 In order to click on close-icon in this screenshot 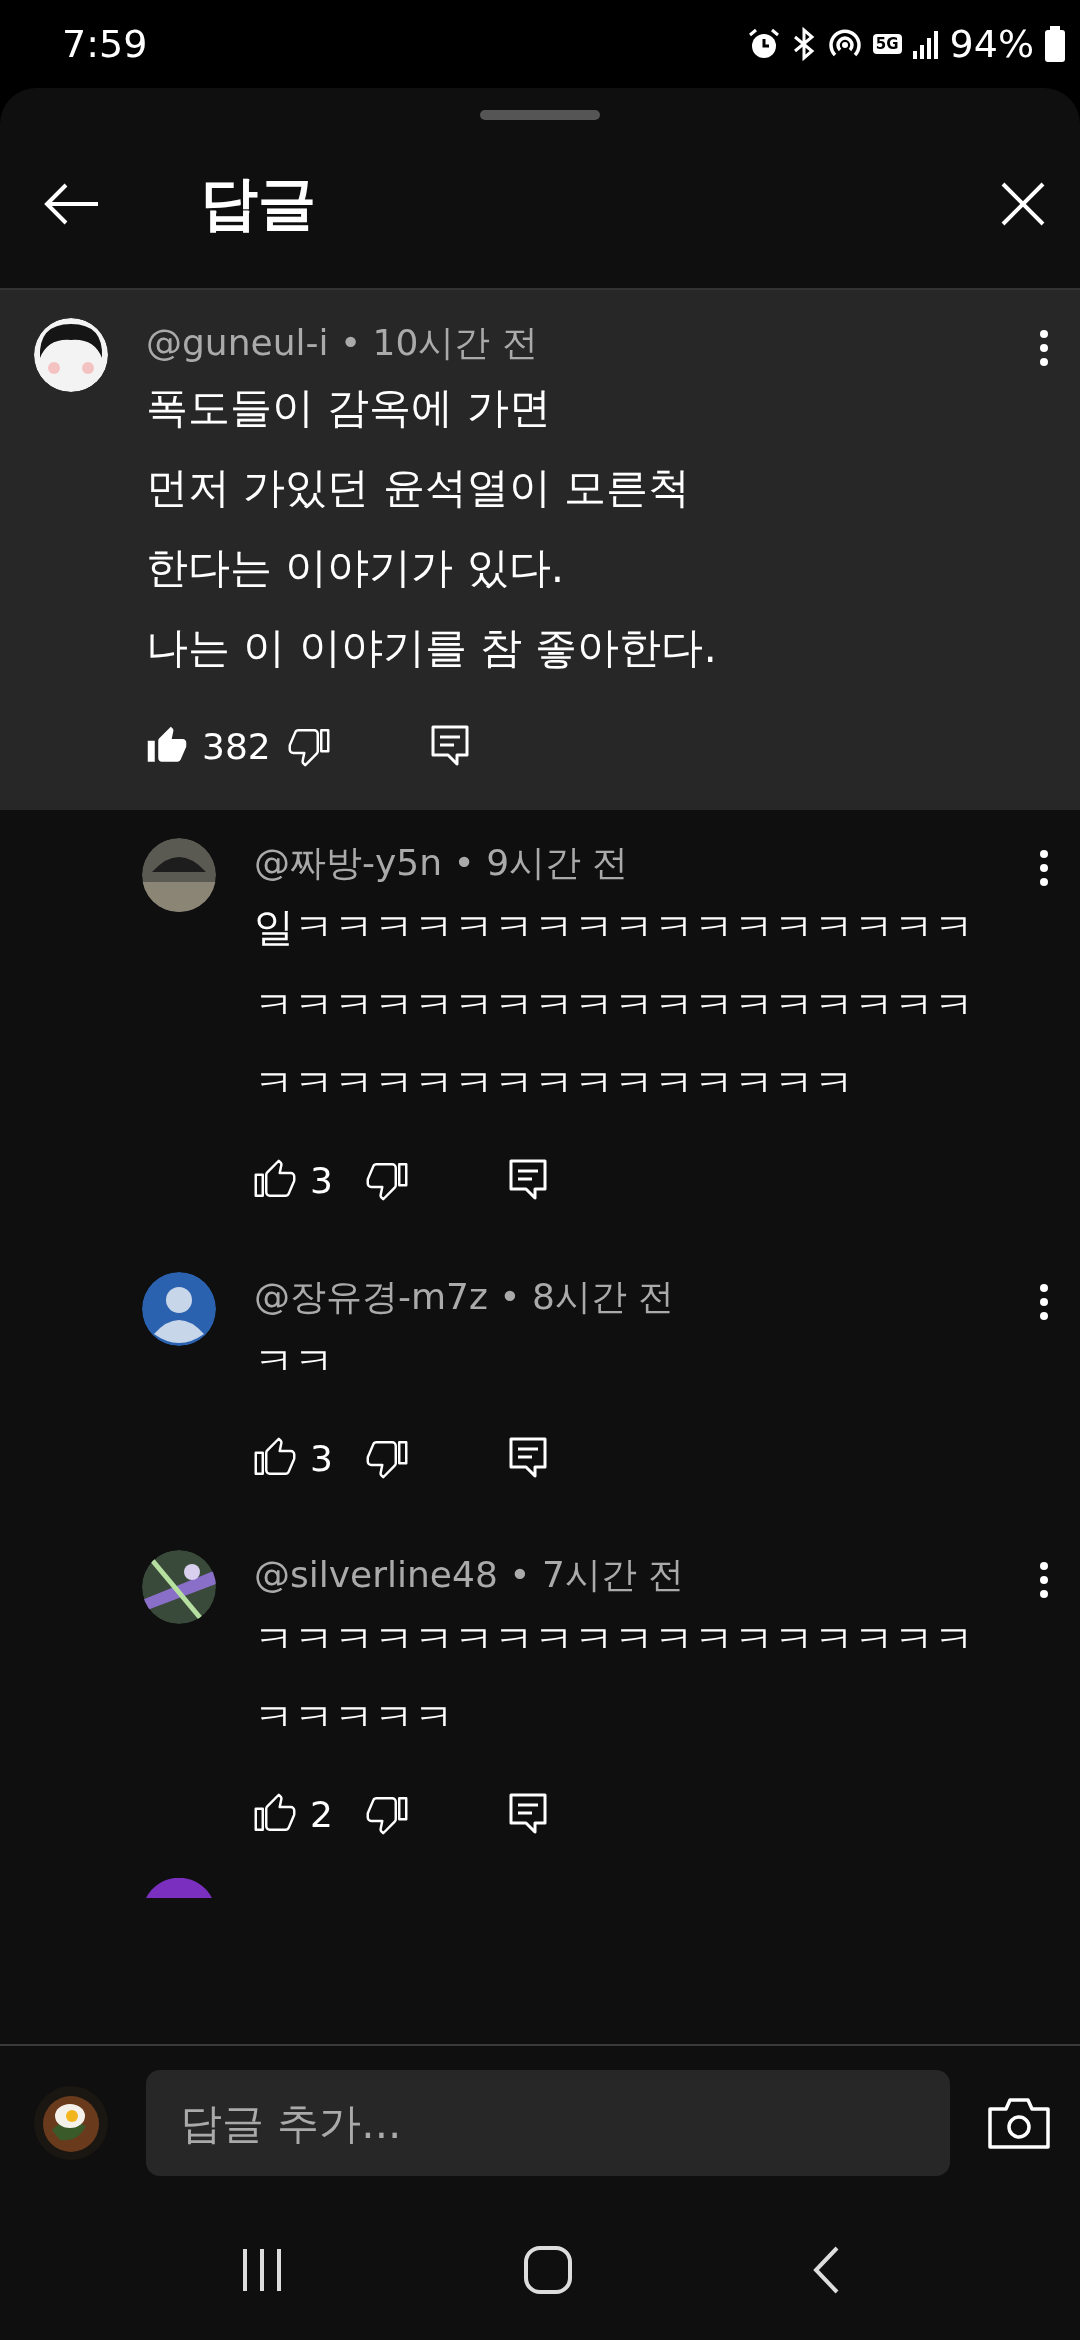, I will do `click(1023, 204)`.